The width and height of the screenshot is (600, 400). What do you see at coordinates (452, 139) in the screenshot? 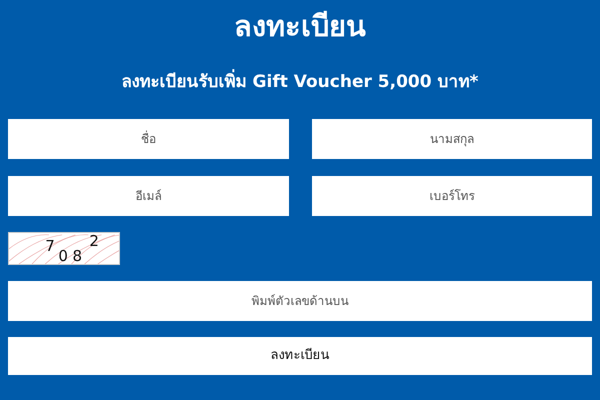
I see `last-name-field: นามสกุล` at bounding box center [452, 139].